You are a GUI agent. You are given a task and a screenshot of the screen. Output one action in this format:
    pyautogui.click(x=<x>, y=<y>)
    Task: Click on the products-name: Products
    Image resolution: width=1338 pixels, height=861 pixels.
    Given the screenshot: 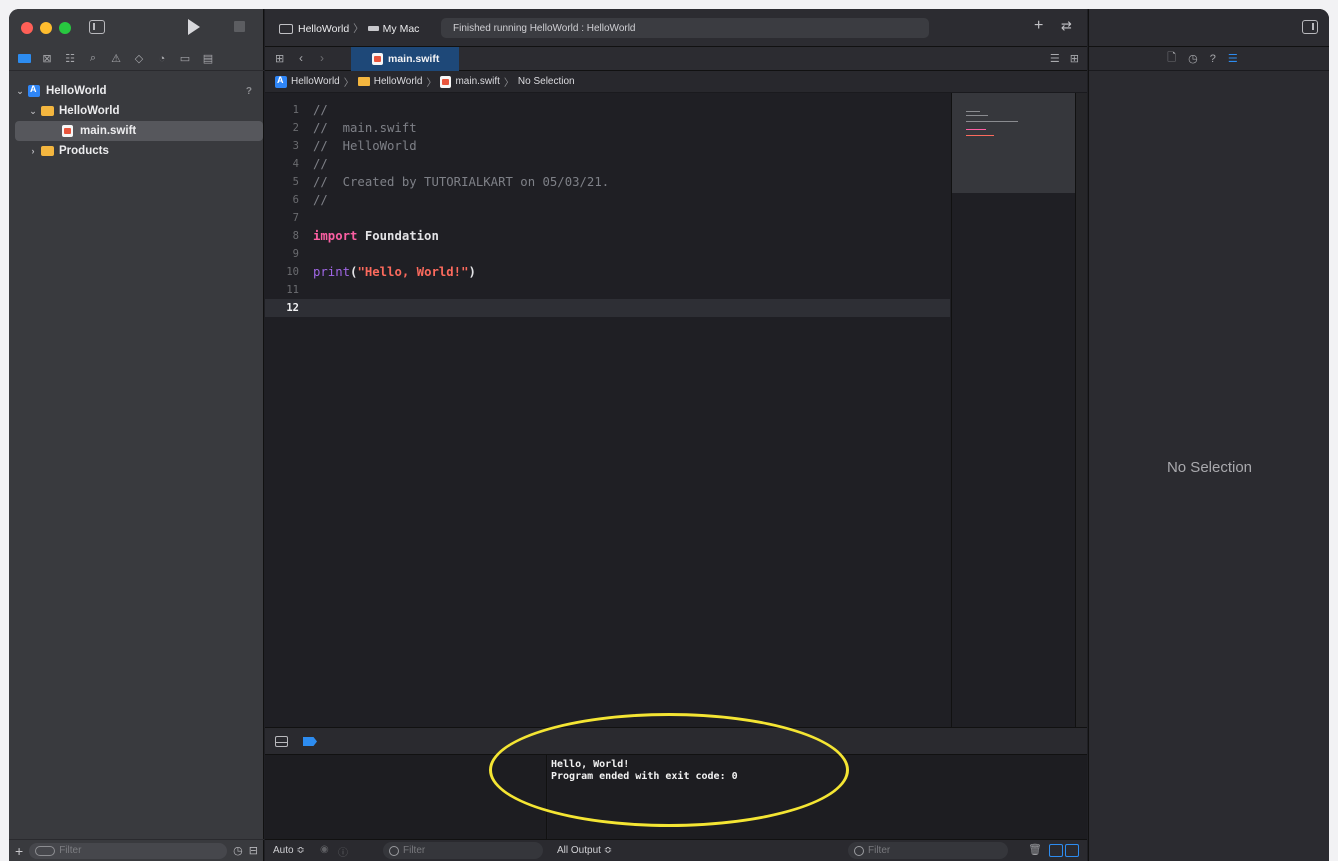 What is the action you would take?
    pyautogui.click(x=84, y=151)
    